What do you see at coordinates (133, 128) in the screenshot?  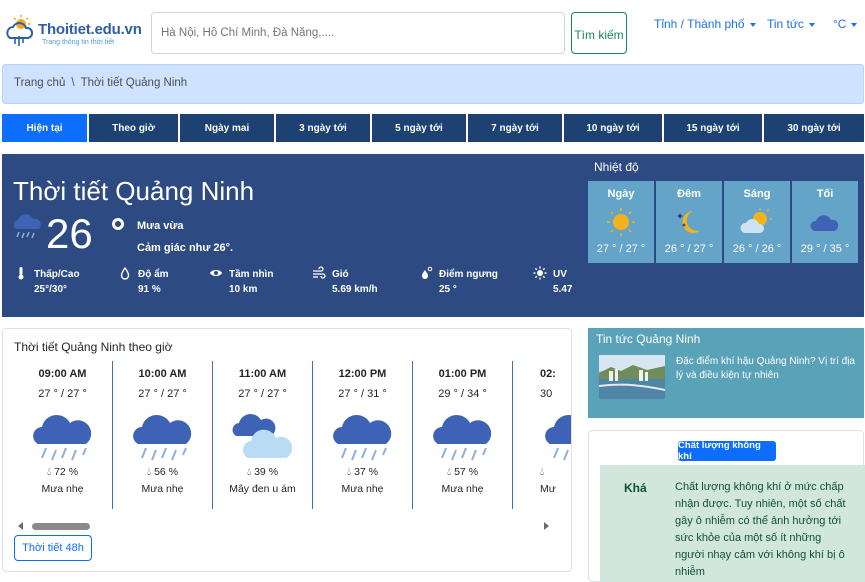 I see `tab-hourly: Theo giờ` at bounding box center [133, 128].